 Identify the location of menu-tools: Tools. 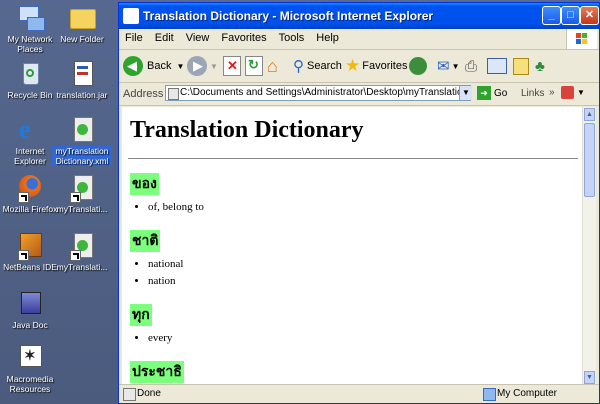
(292, 38).